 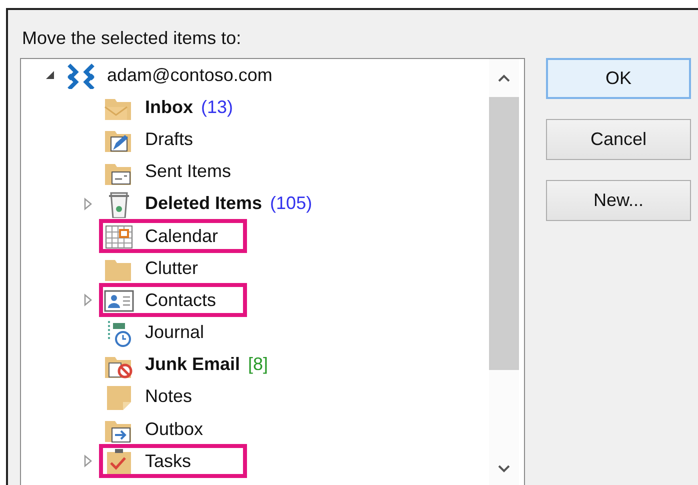 What do you see at coordinates (168, 461) in the screenshot?
I see `folder-name: Tasks` at bounding box center [168, 461].